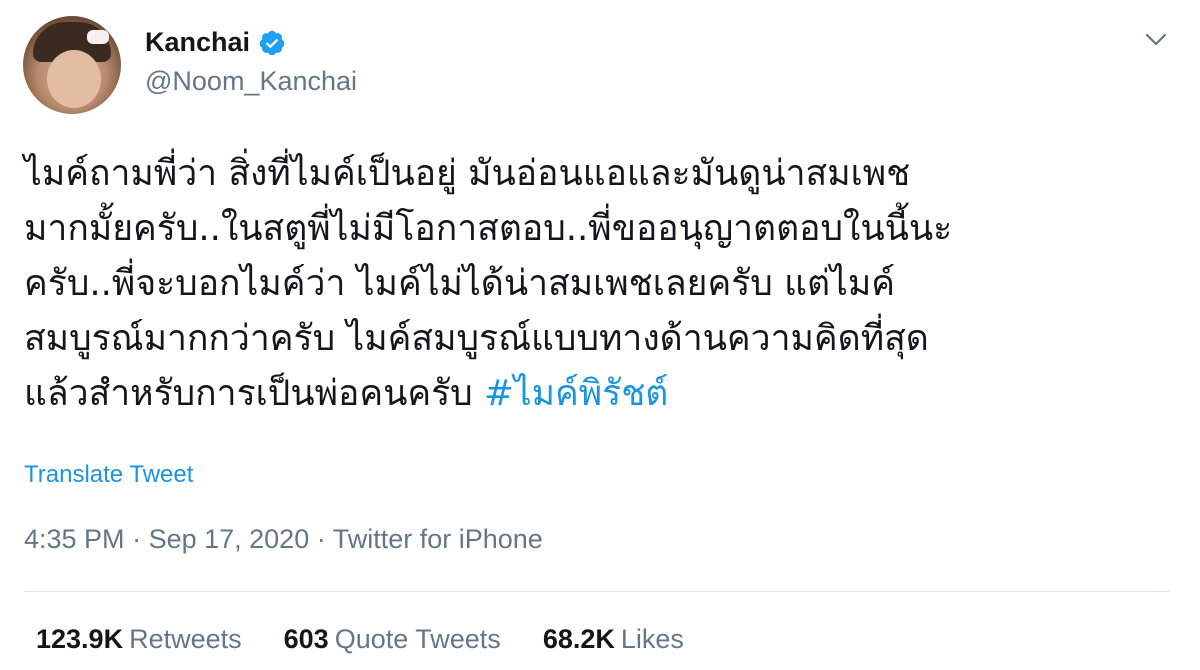 Image resolution: width=1200 pixels, height=670 pixels. Describe the element at coordinates (1156, 39) in the screenshot. I see `chevron-down-icon` at that location.